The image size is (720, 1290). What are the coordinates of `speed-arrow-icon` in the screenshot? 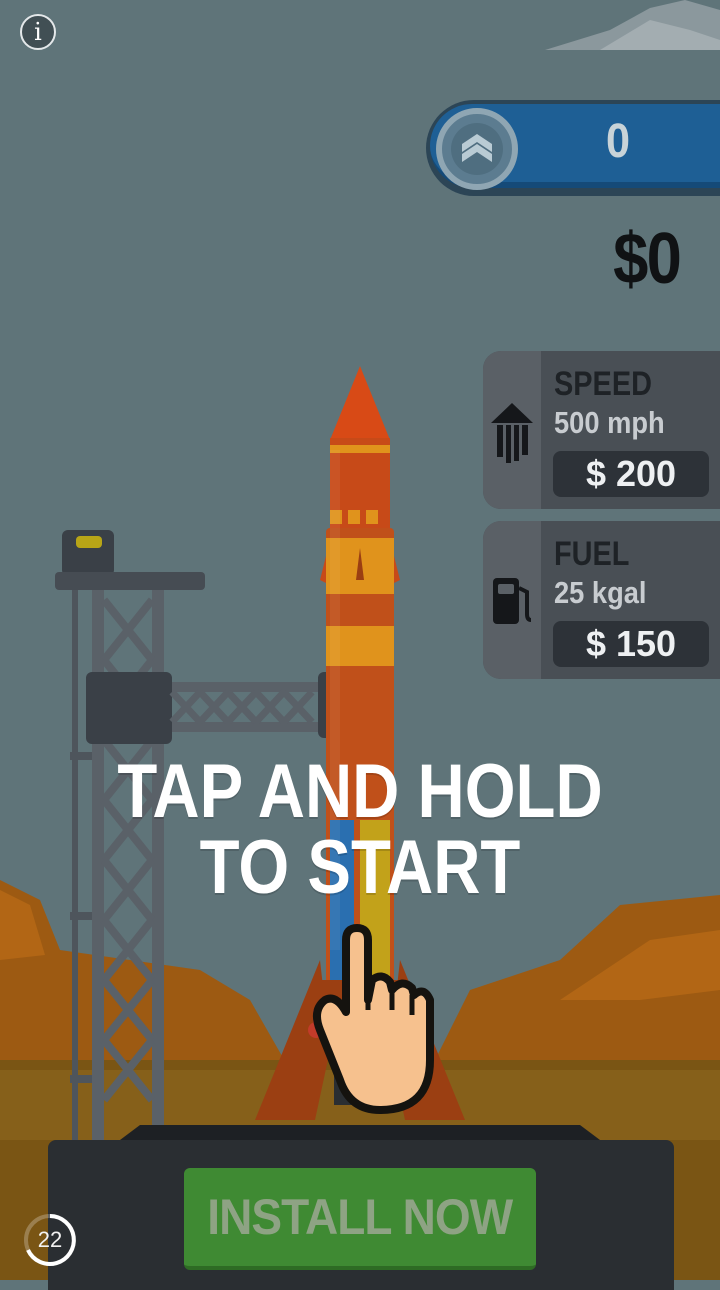 It's located at (512, 430).